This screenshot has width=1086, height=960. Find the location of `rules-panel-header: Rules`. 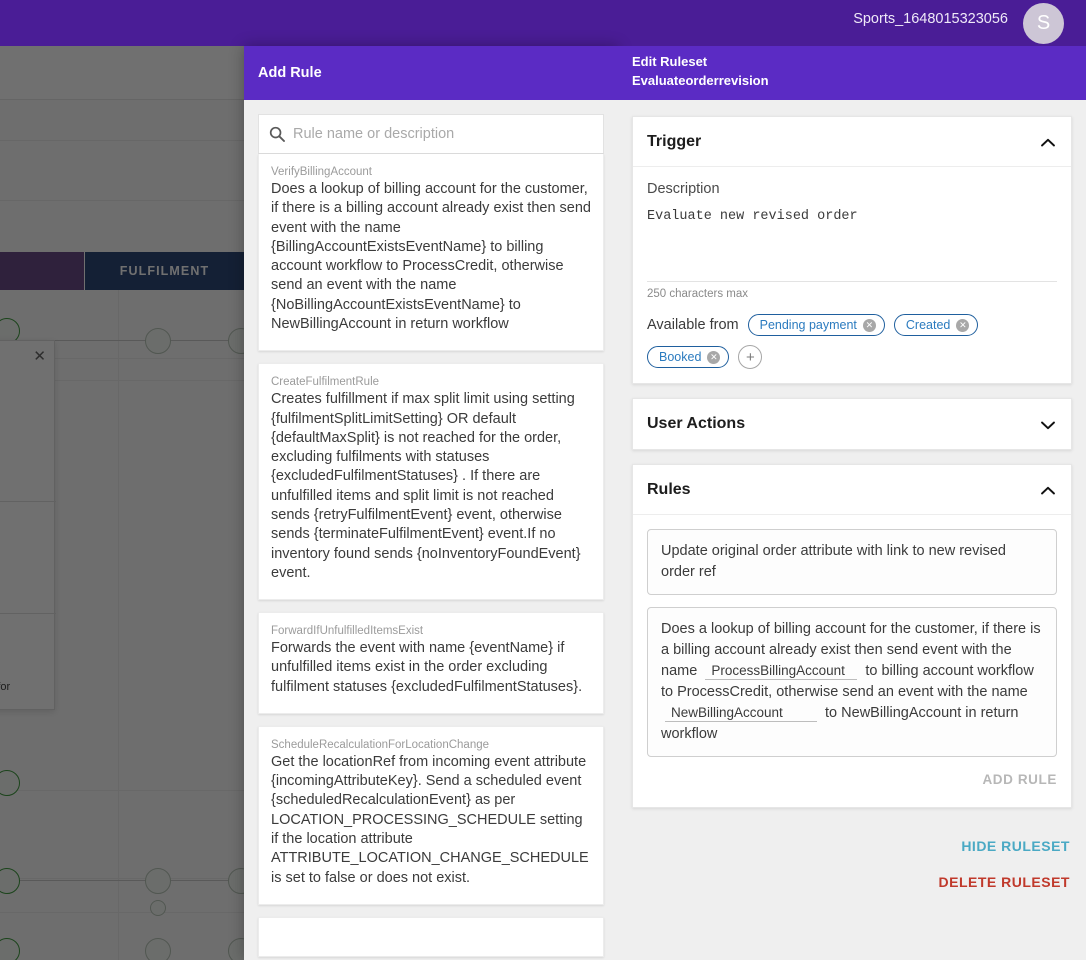

rules-panel-header: Rules is located at coordinates (852, 490).